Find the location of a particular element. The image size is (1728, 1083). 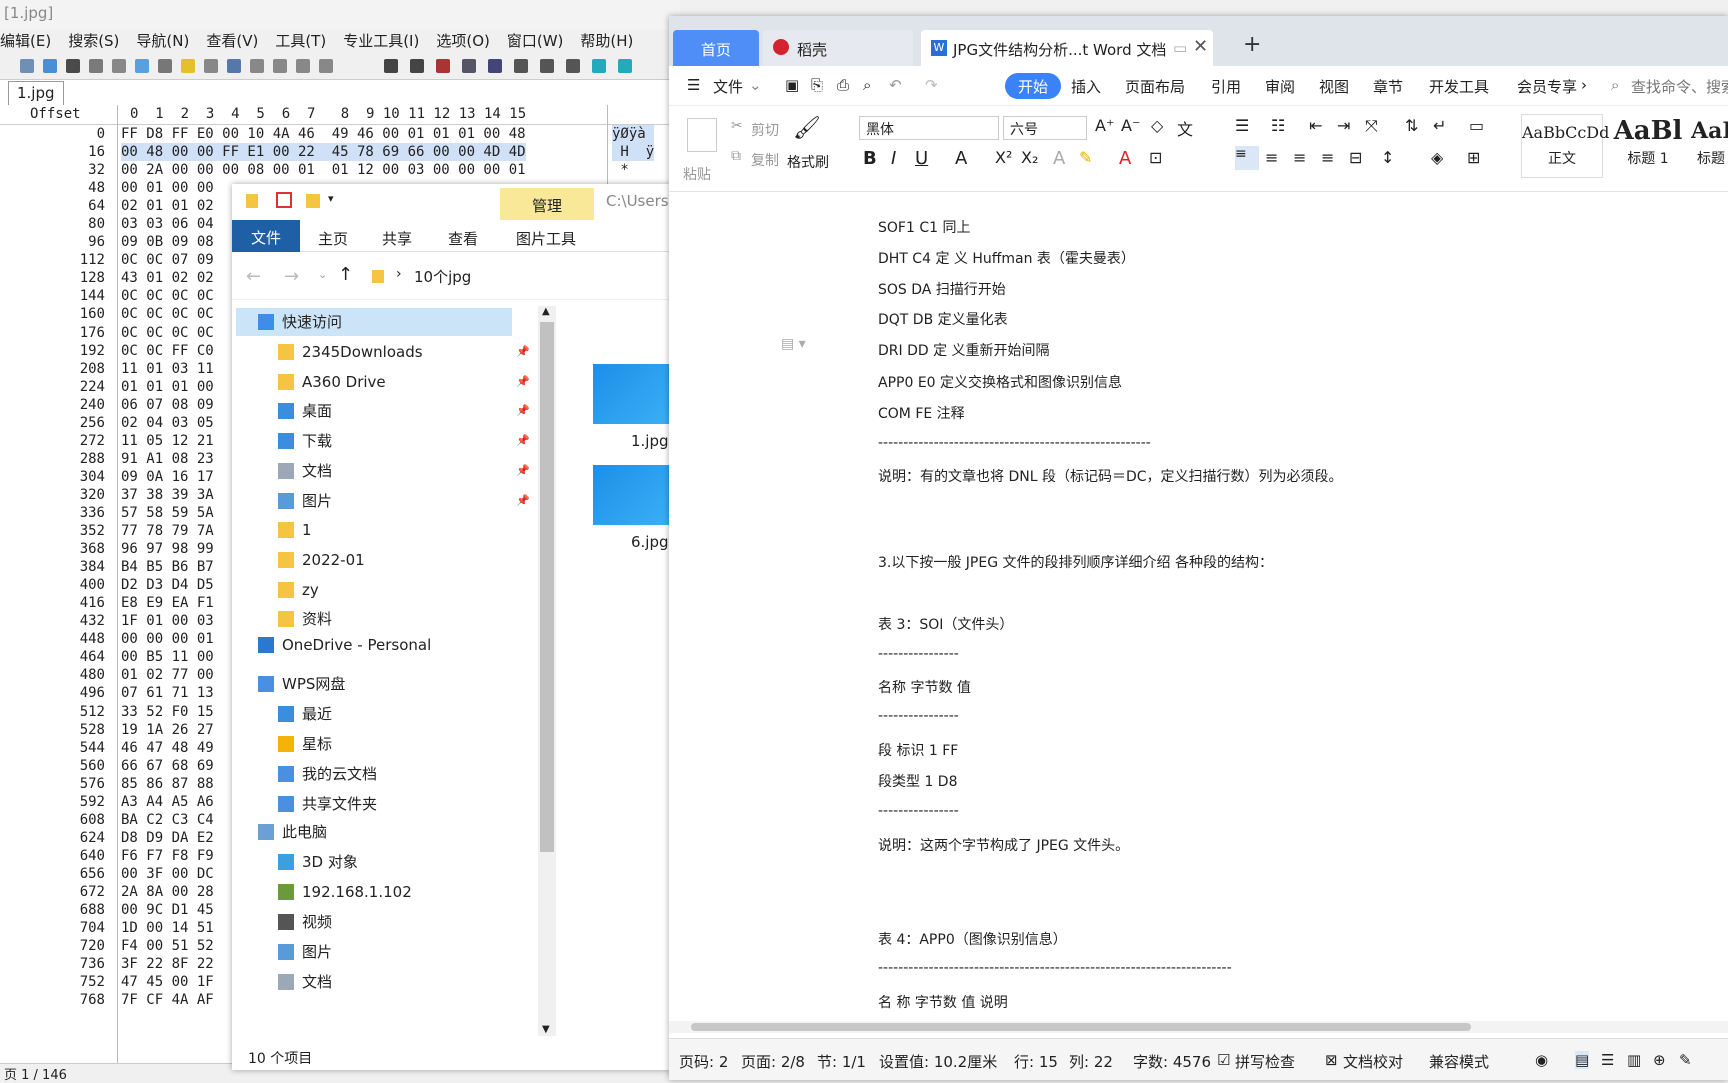

nav-item: 此电脑 is located at coordinates (292, 832).